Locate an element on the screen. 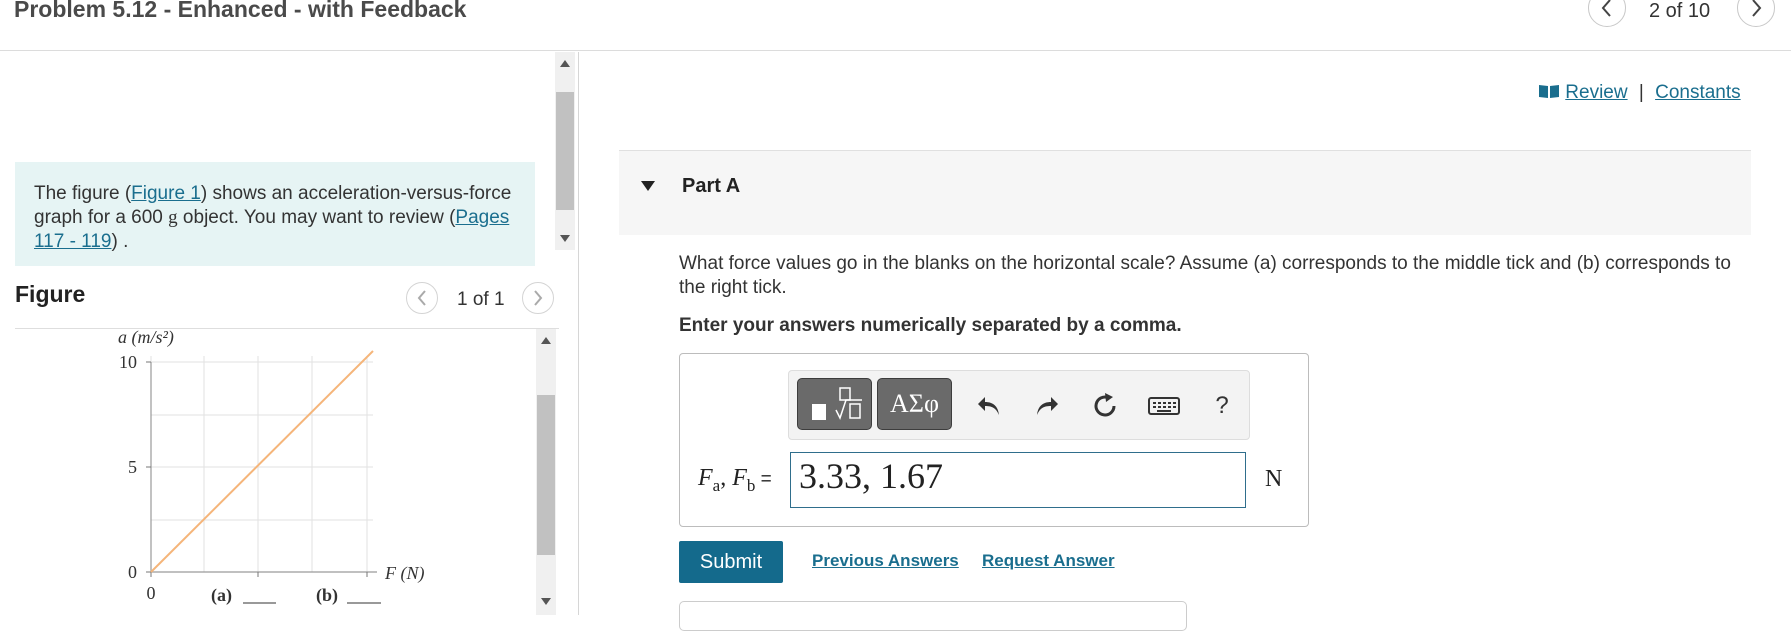 This screenshot has height=631, width=1791. book-icon is located at coordinates (1549, 91).